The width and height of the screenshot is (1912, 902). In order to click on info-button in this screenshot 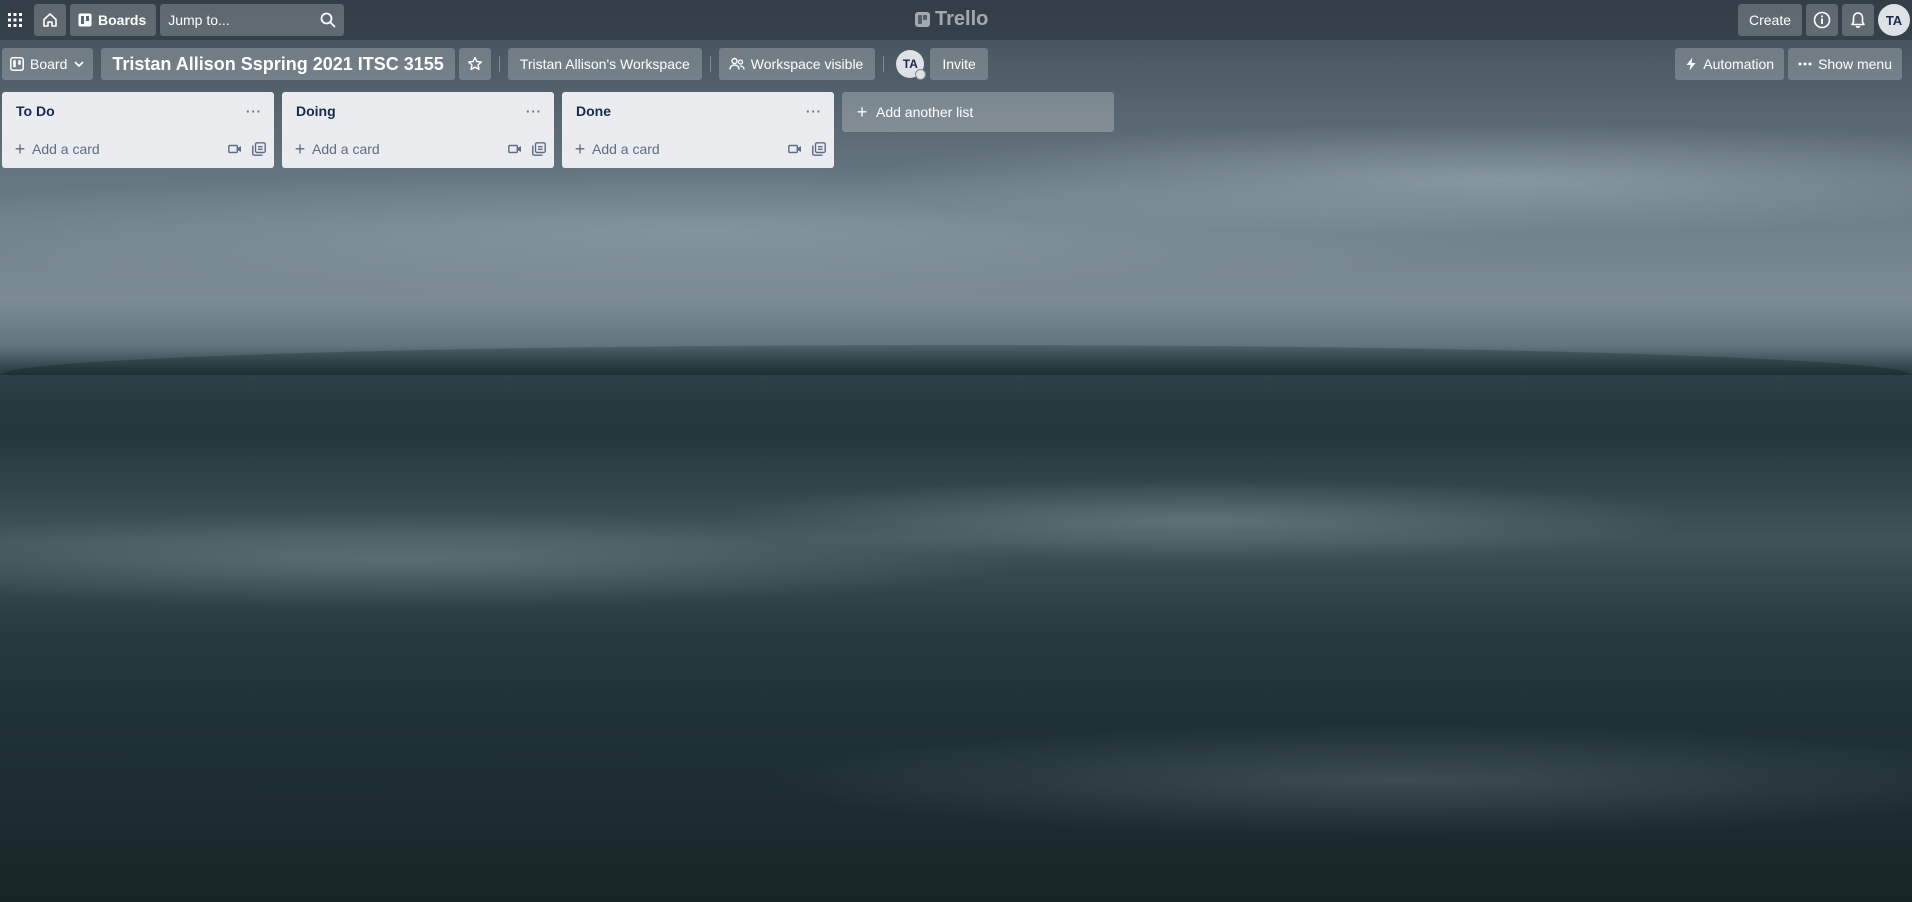, I will do `click(1822, 20)`.